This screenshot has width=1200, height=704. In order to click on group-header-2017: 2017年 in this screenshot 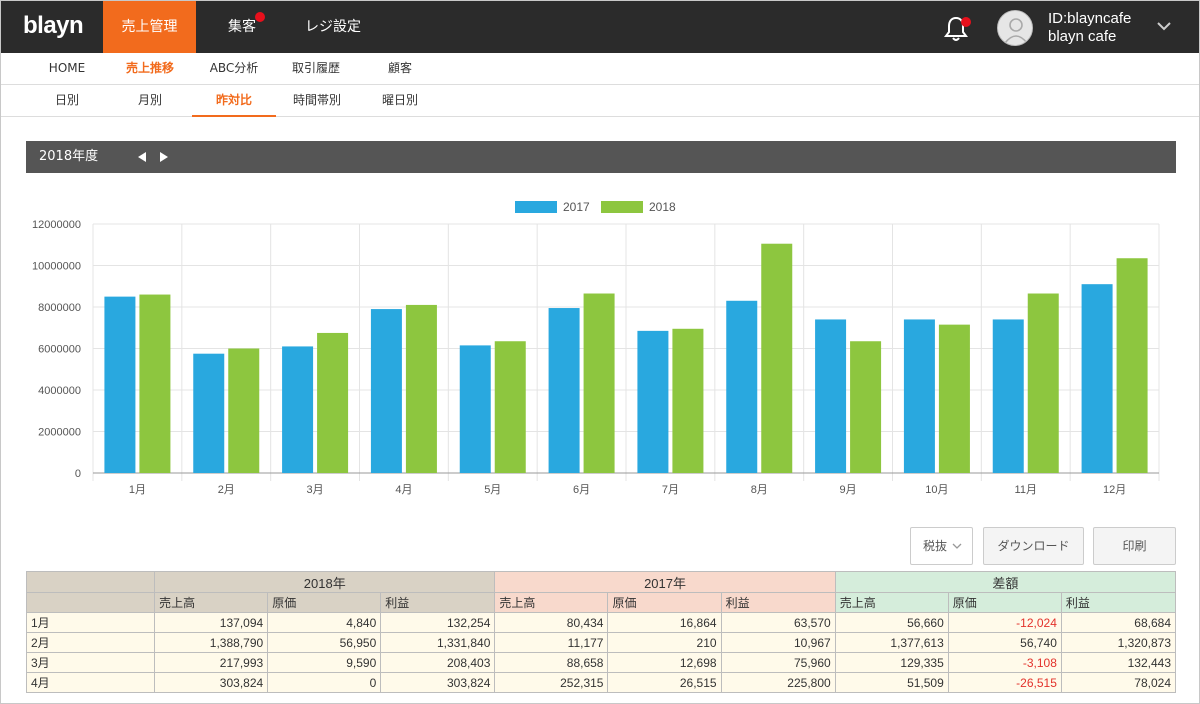, I will do `click(665, 582)`.